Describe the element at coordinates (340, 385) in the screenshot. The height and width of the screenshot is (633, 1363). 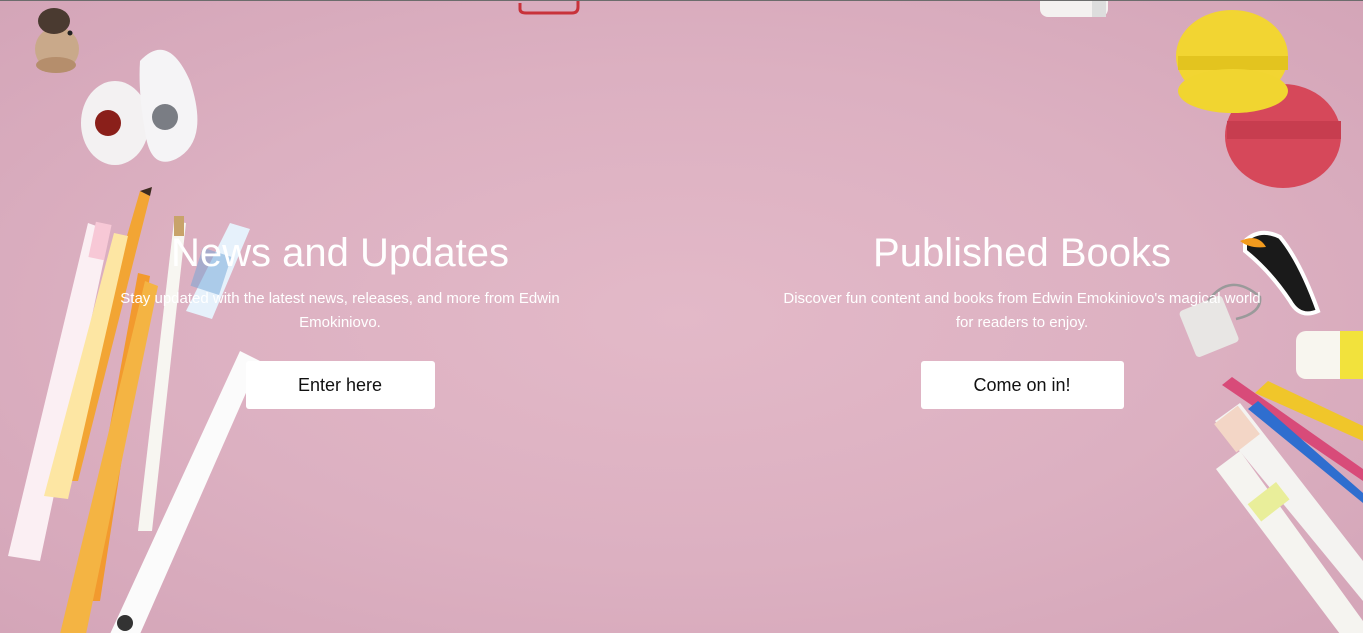
I see `enter-here-button: Enter here` at that location.